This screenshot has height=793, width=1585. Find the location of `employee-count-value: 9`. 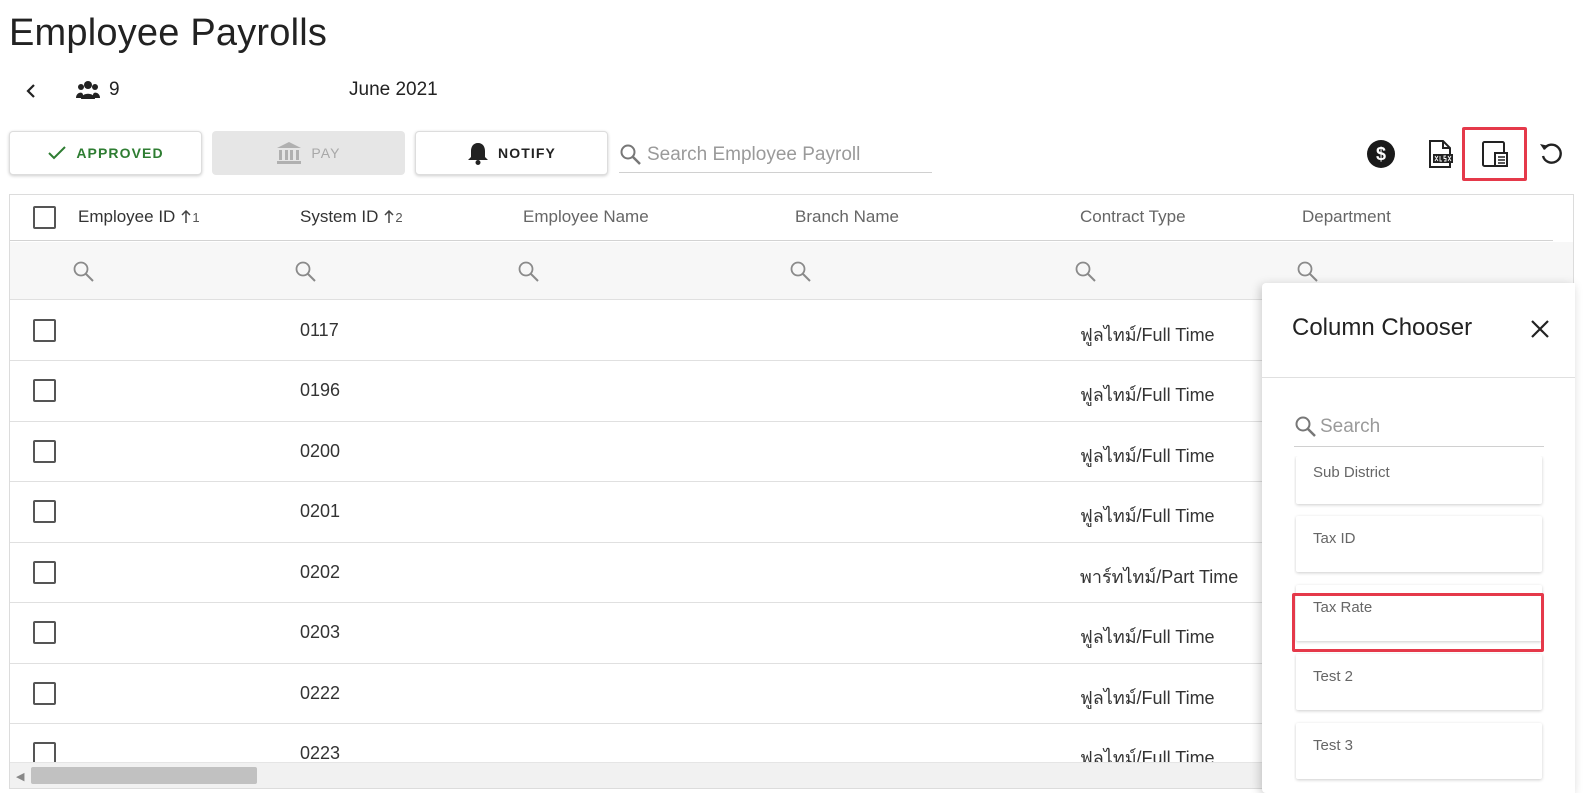

employee-count-value: 9 is located at coordinates (114, 89).